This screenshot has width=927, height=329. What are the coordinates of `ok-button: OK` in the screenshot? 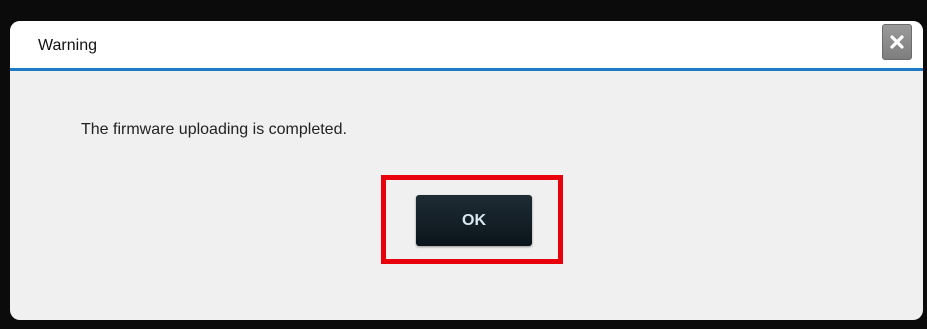 It's located at (474, 220).